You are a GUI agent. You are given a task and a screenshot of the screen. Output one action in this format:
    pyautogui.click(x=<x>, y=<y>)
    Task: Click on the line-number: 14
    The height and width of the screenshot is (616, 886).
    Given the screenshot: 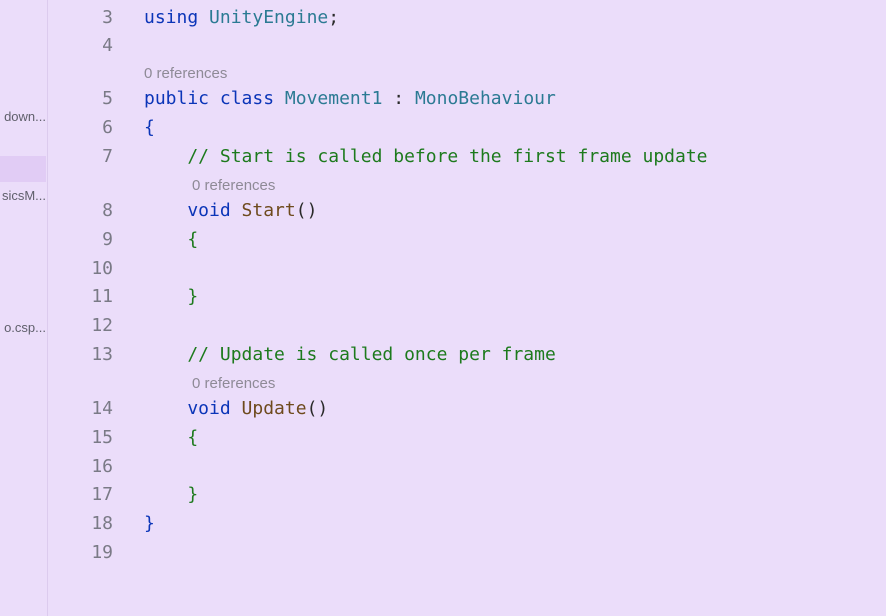 What is the action you would take?
    pyautogui.click(x=102, y=408)
    